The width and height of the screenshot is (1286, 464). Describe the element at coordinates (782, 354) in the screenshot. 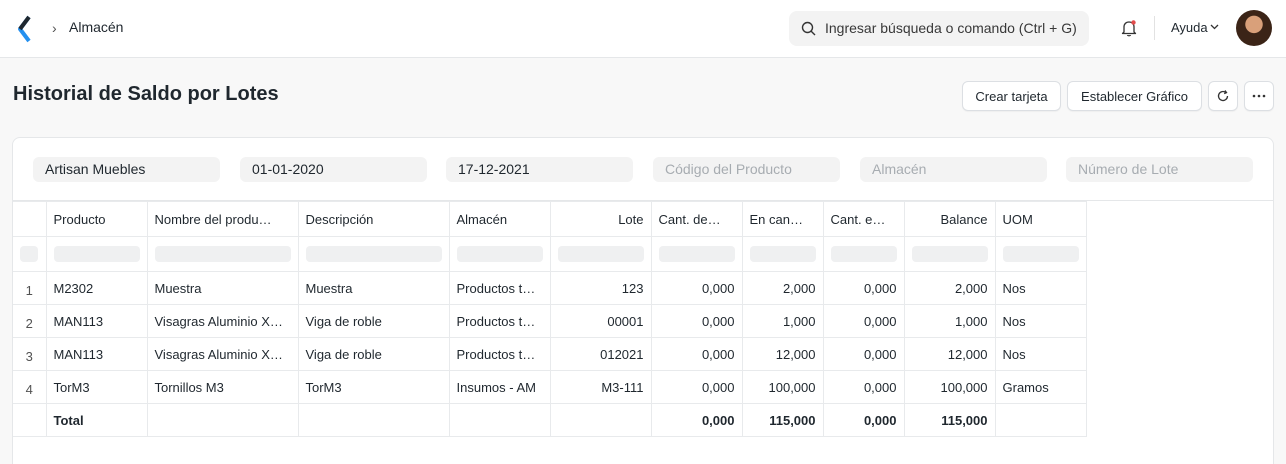

I see `cell-en-can: 12,000` at that location.